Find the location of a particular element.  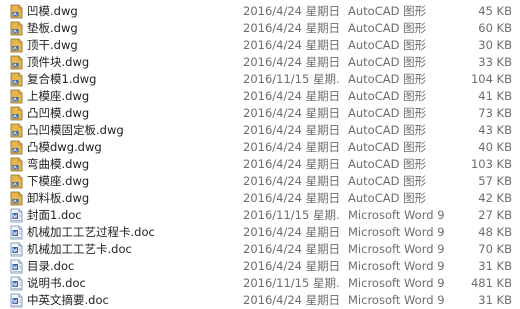

file-size: 30 KB is located at coordinates (495, 45).